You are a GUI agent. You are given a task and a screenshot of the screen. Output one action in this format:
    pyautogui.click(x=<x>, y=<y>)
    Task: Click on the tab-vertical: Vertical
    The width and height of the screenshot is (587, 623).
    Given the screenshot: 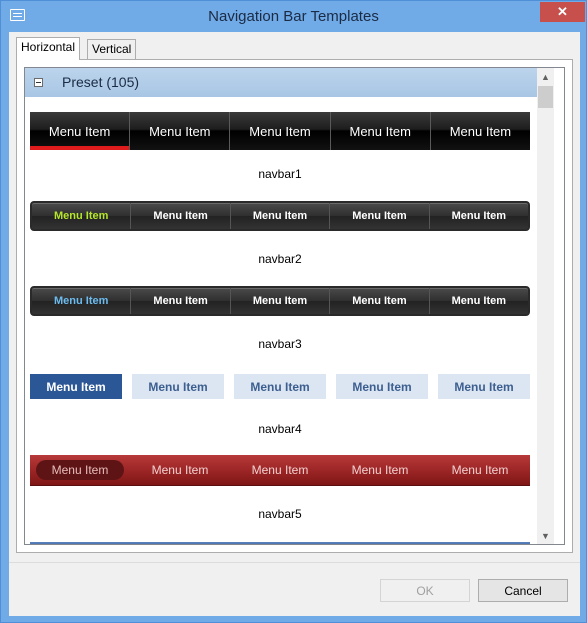 What is the action you would take?
    pyautogui.click(x=112, y=49)
    